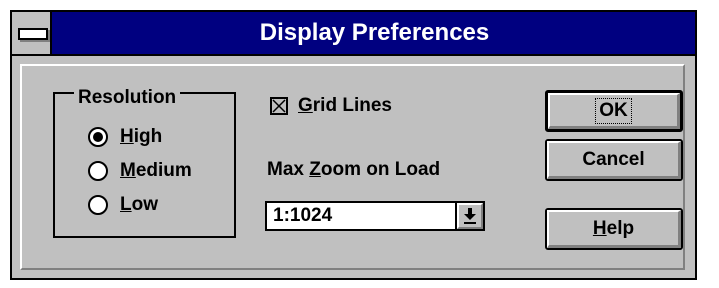 The height and width of the screenshot is (288, 719). I want to click on help-button: Help, so click(614, 229).